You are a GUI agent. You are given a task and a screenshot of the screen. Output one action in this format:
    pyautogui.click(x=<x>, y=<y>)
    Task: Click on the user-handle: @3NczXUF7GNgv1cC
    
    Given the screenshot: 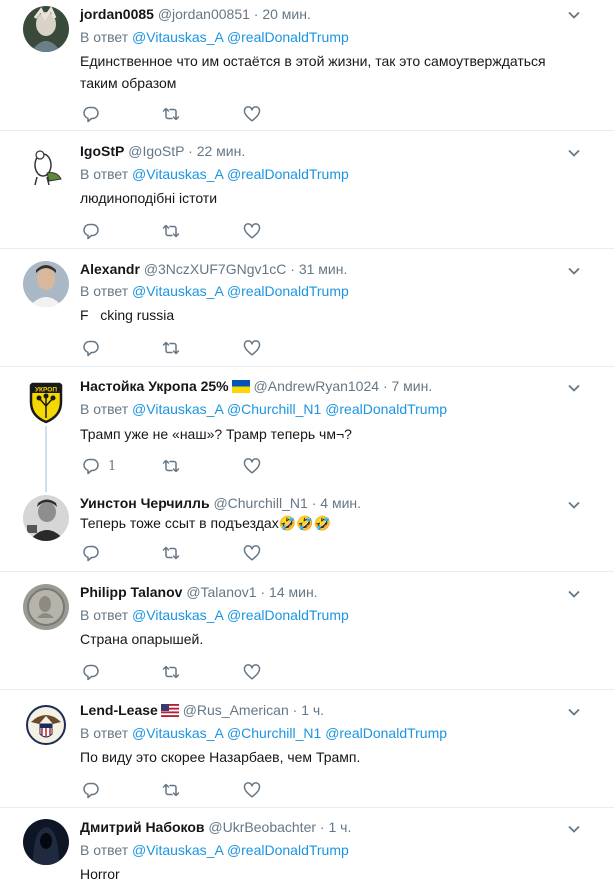 What is the action you would take?
    pyautogui.click(x=215, y=269)
    